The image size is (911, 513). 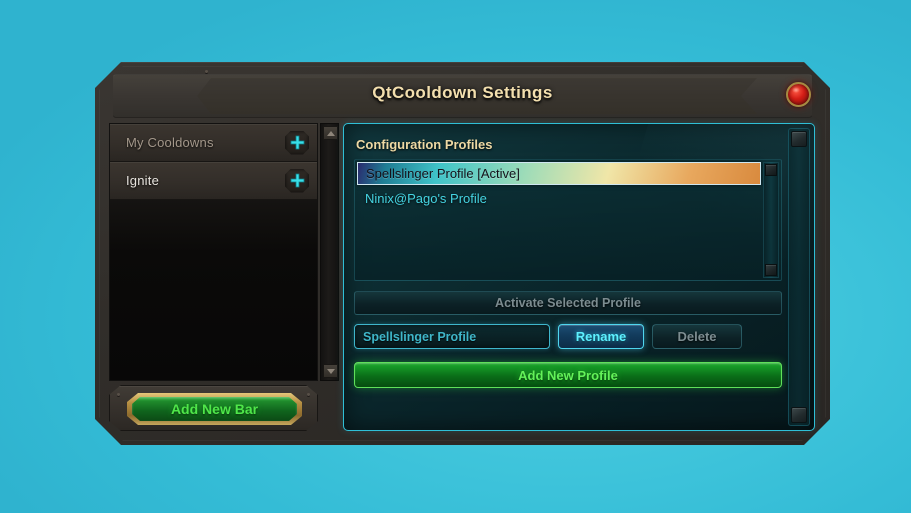 What do you see at coordinates (213, 252) in the screenshot?
I see `bar-list: My Cooldowns Ignite` at bounding box center [213, 252].